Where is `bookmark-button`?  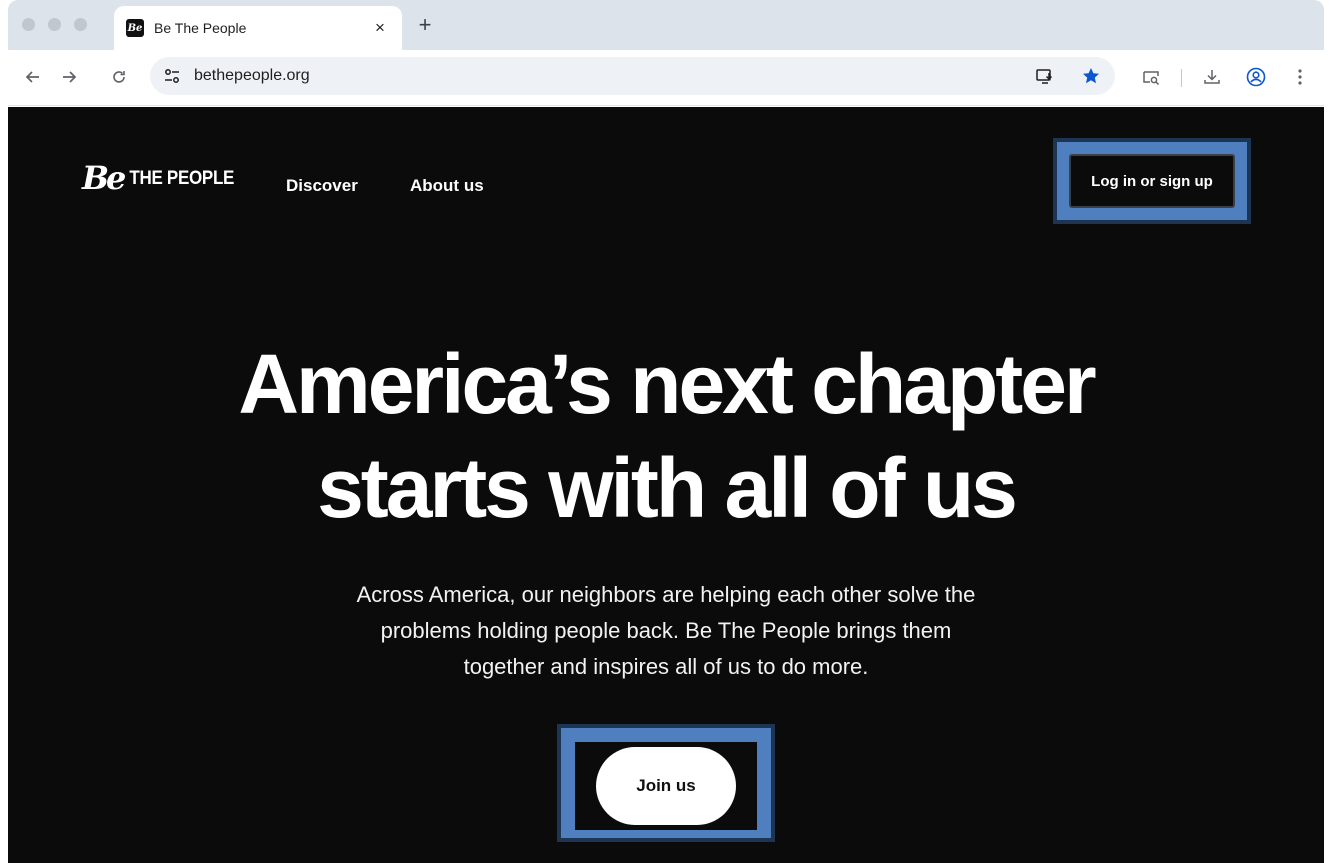
bookmark-button is located at coordinates (1091, 76).